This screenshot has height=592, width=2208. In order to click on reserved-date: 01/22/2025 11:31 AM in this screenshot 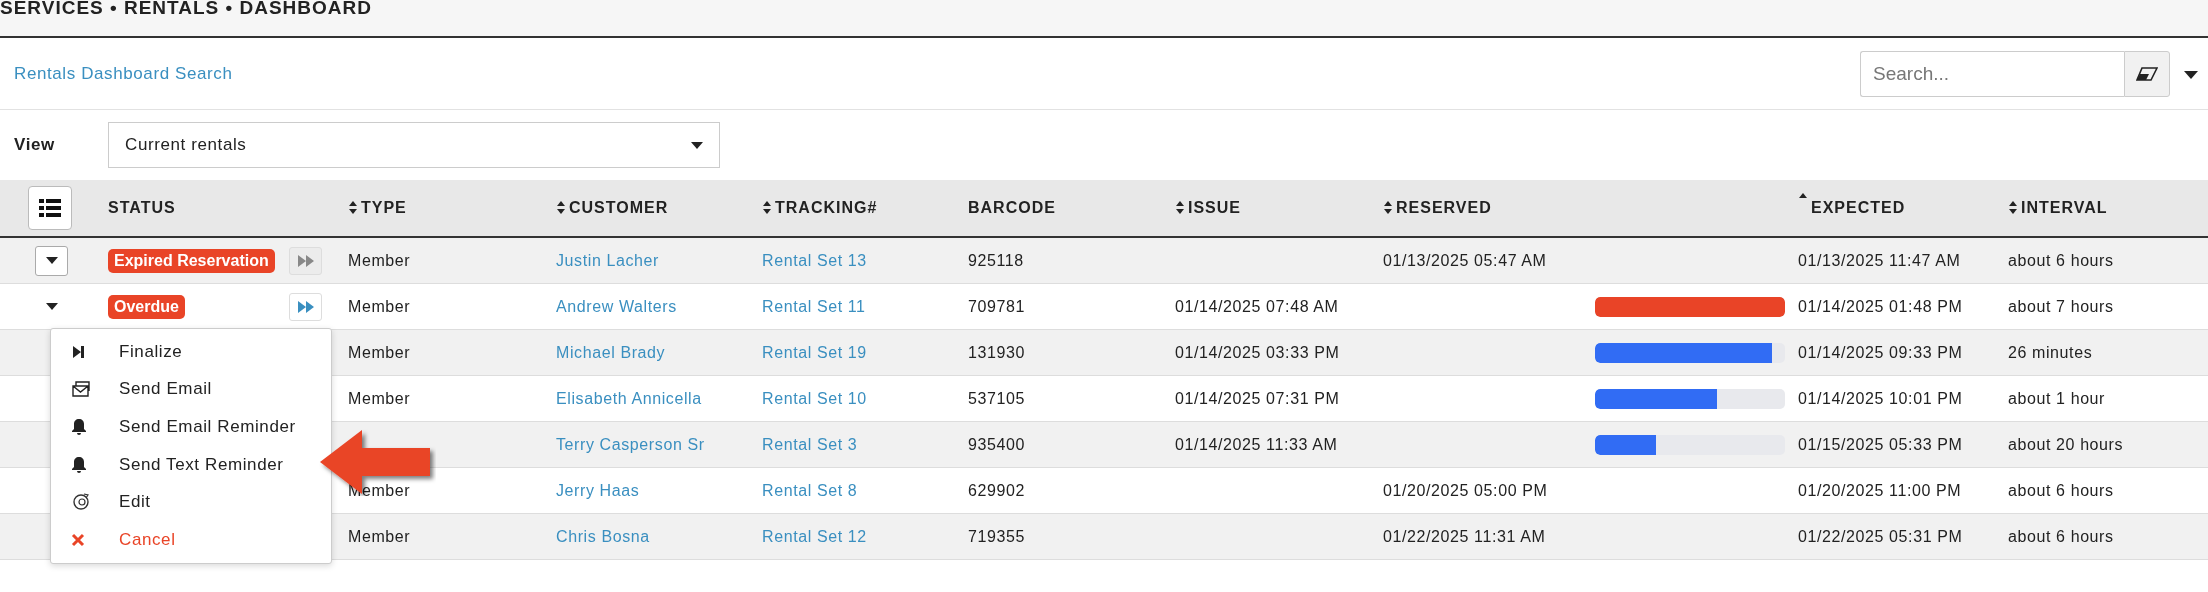, I will do `click(1464, 536)`.